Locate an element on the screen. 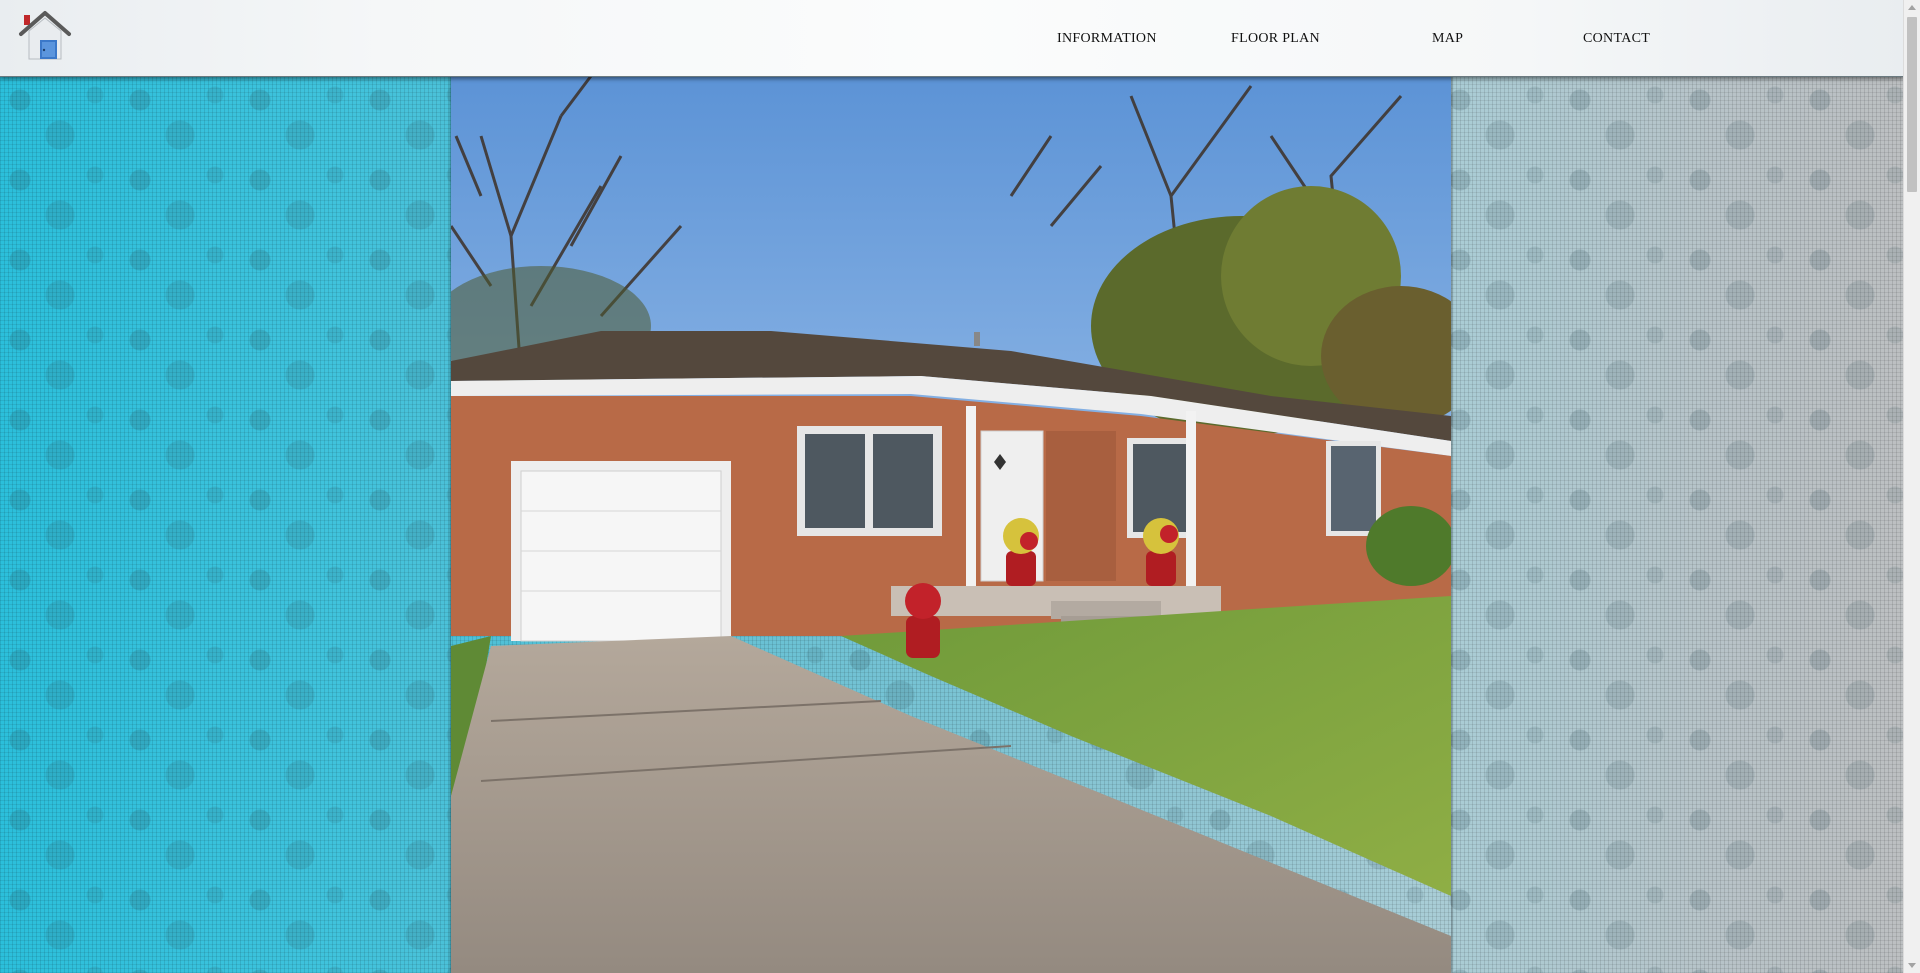 The image size is (1920, 973). nav-link-floor-plan: FLOOR PLAN is located at coordinates (1275, 39).